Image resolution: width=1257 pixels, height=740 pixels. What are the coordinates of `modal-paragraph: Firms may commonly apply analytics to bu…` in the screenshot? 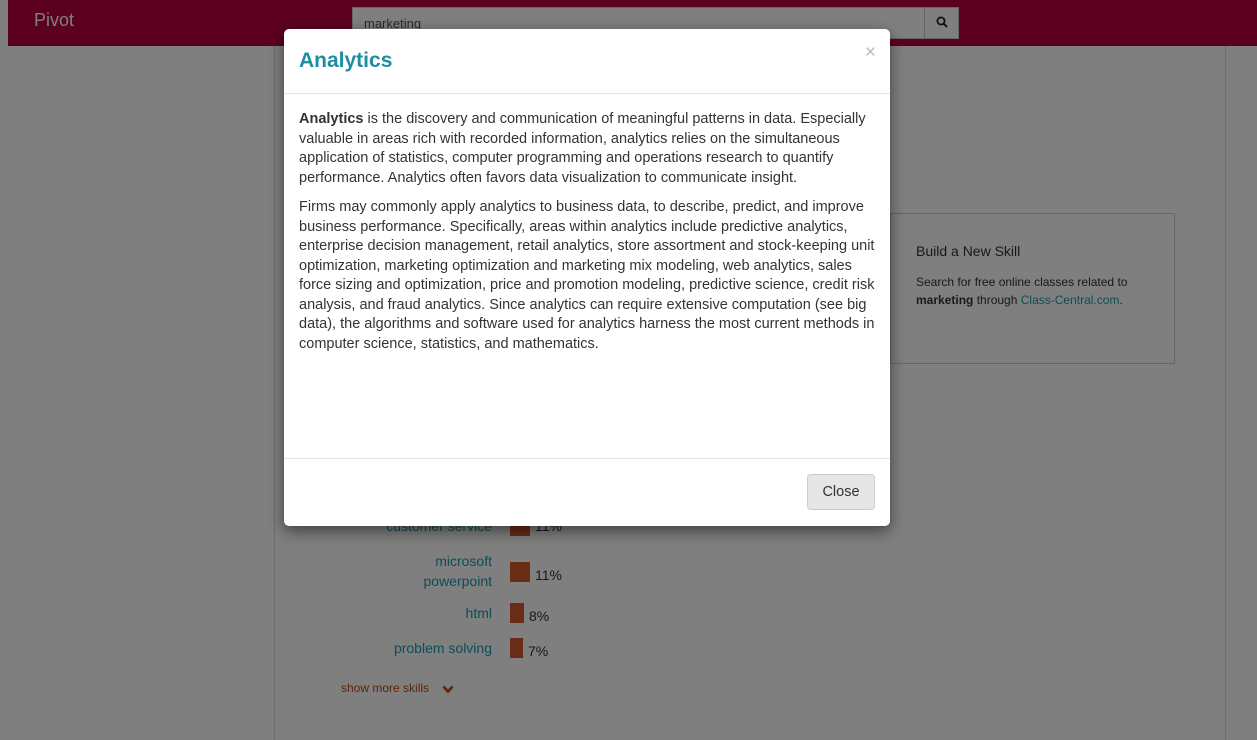 It's located at (587, 275).